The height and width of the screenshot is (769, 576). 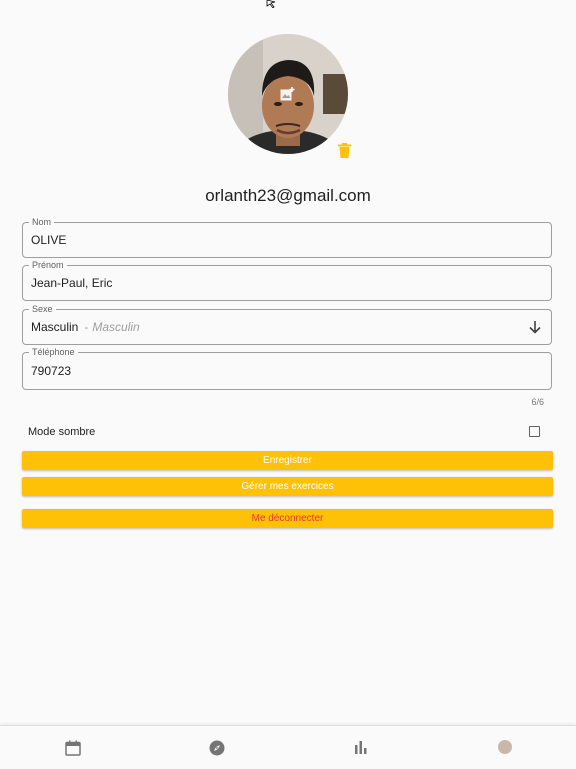 I want to click on arrow-down-icon, so click(x=535, y=327).